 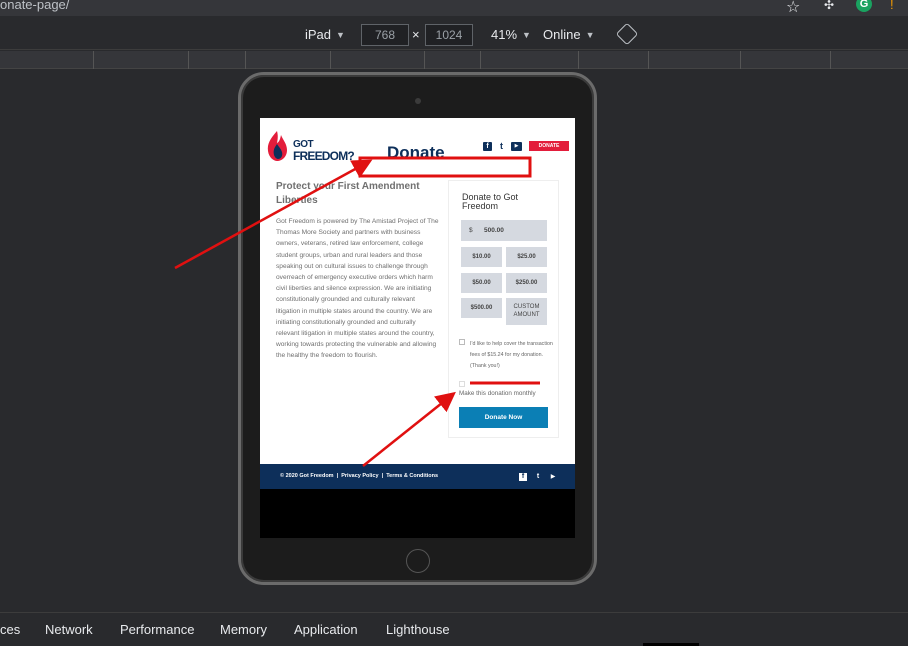 I want to click on amount-value: 500.00, so click(x=494, y=230).